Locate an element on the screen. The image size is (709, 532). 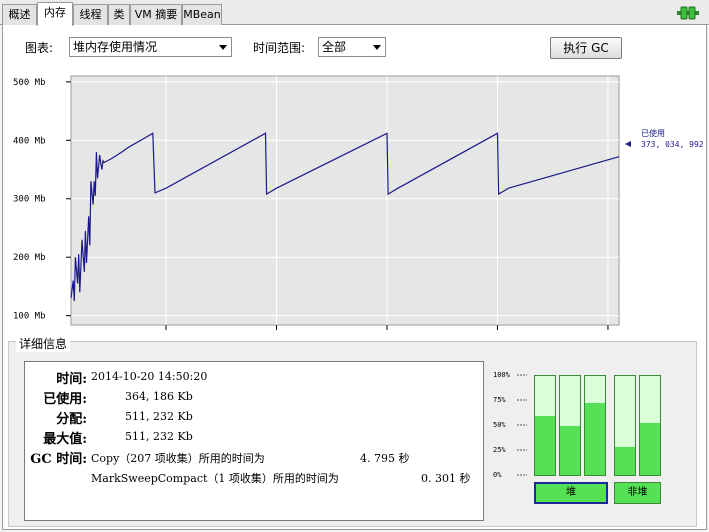
percent-tick: 0% is located at coordinates (497, 475).